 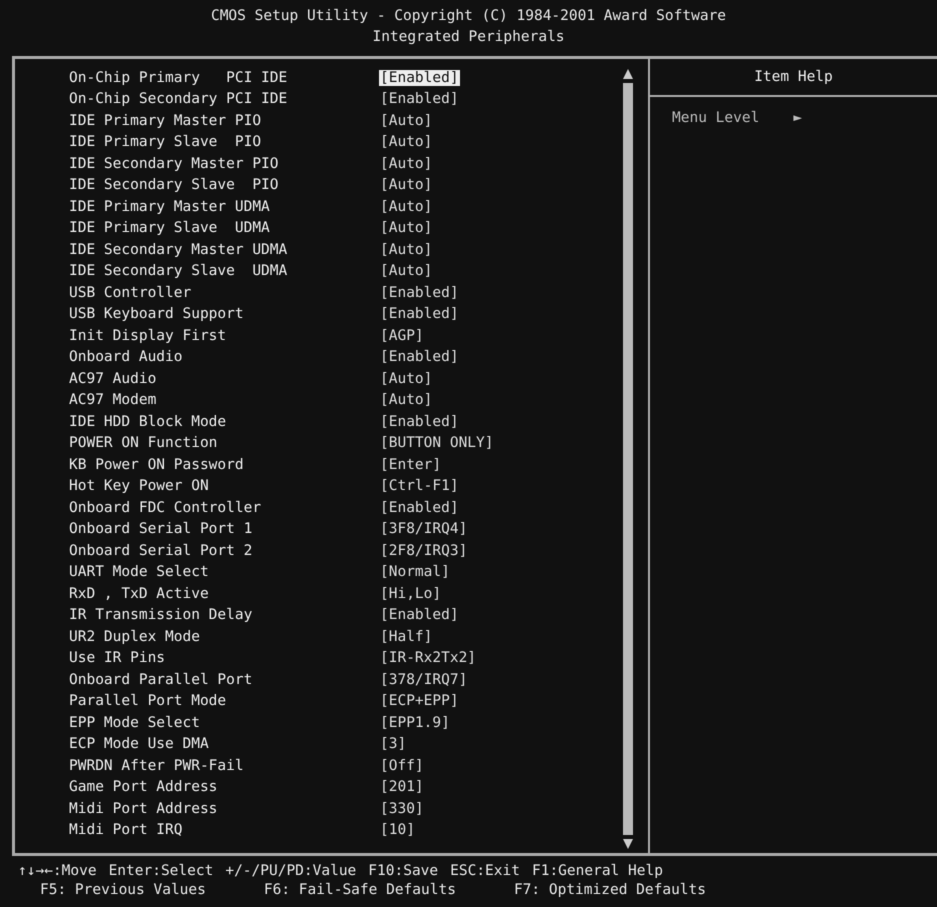 I want to click on setting-value: [IR-Rx2Tx2], so click(x=428, y=658).